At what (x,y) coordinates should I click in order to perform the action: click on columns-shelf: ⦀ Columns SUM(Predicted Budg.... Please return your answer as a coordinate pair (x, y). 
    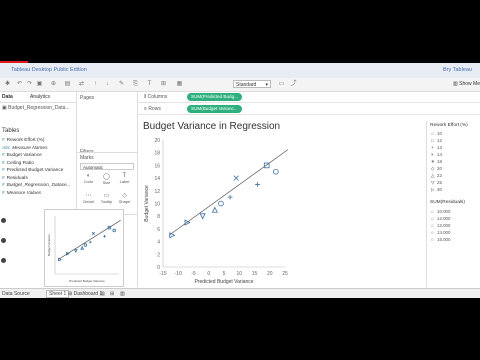
    Looking at the image, I should click on (309, 97).